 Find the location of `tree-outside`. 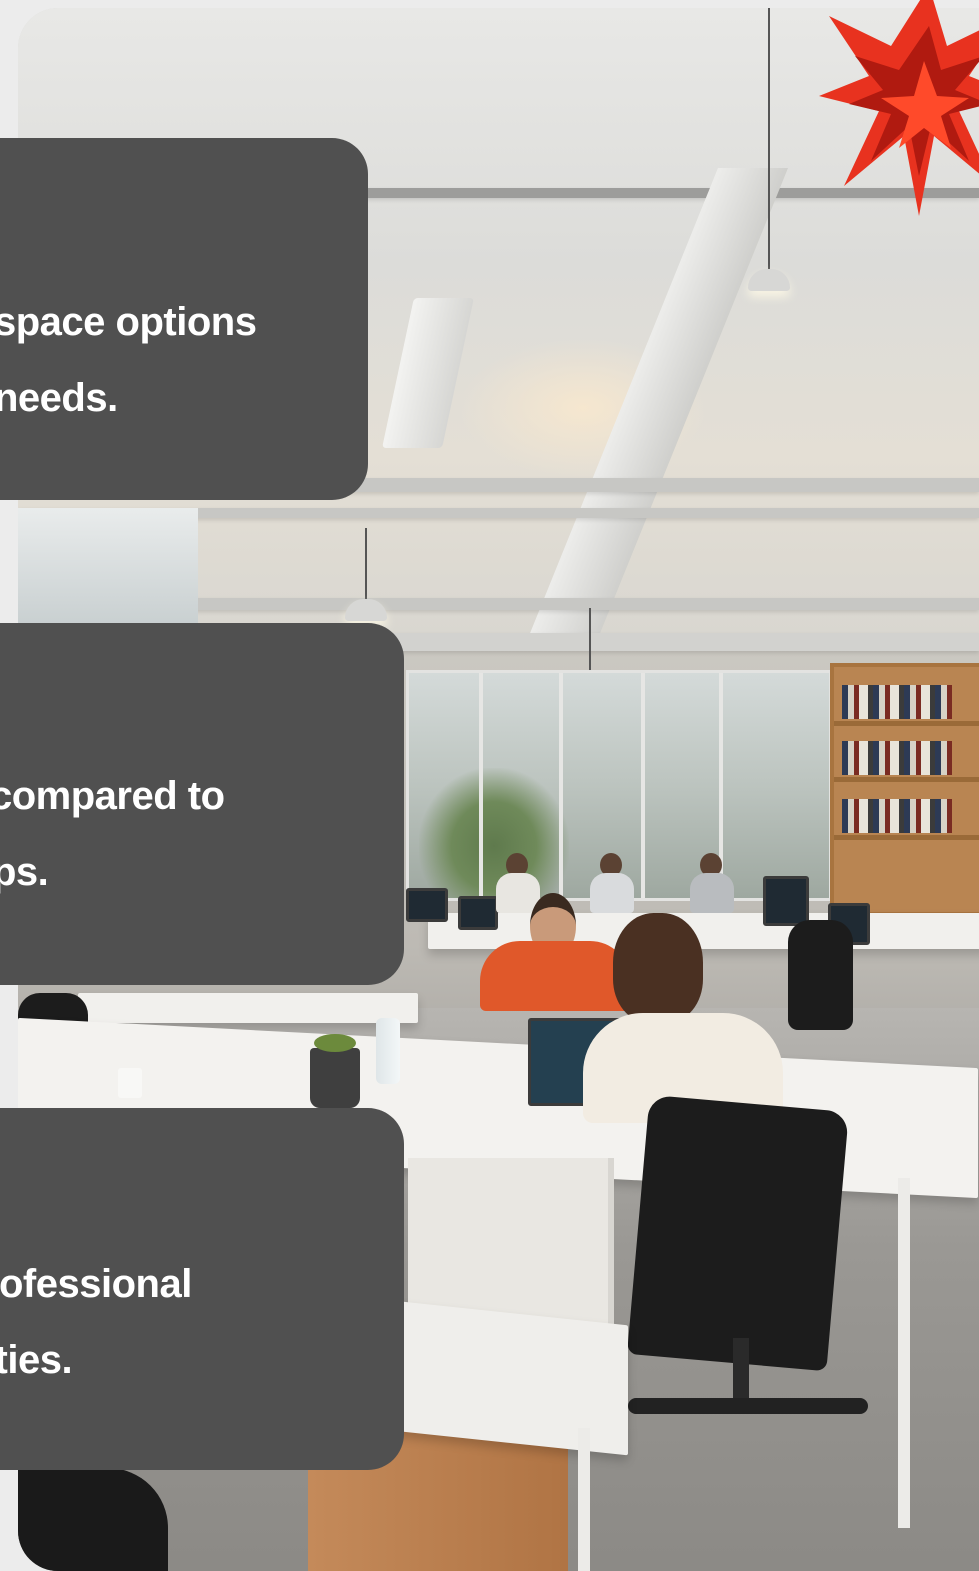

tree-outside is located at coordinates (494, 833).